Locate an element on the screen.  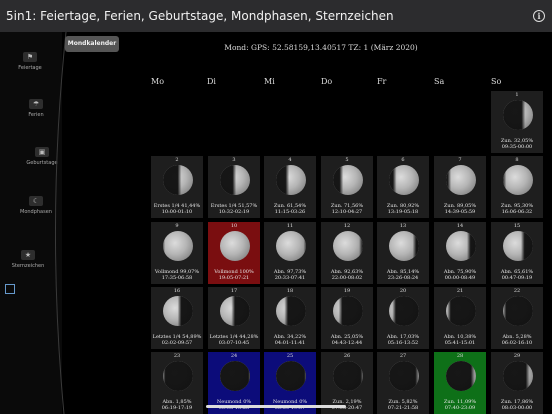
scroll-indicator is located at coordinates (276, 406).